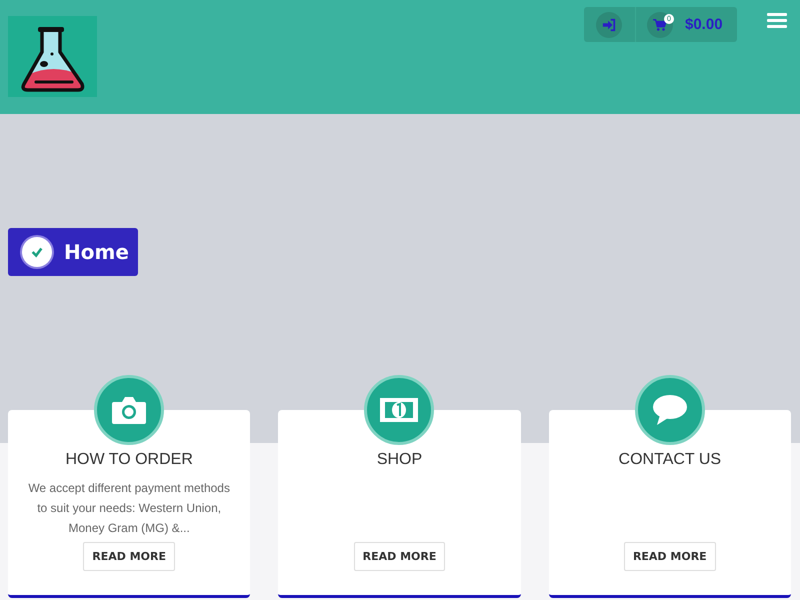  I want to click on check-icon, so click(37, 252).